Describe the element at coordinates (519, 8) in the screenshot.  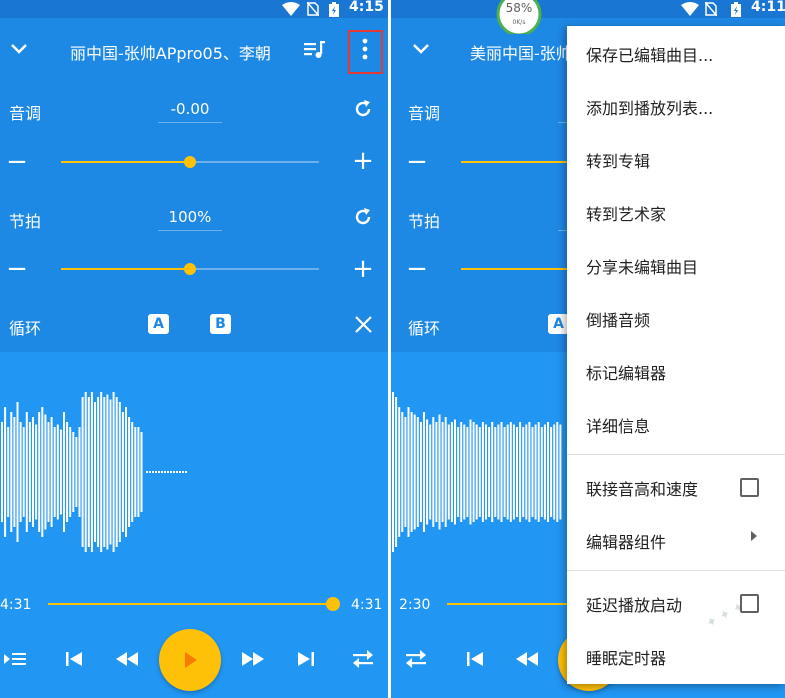
I see `battery-percent: 58%` at that location.